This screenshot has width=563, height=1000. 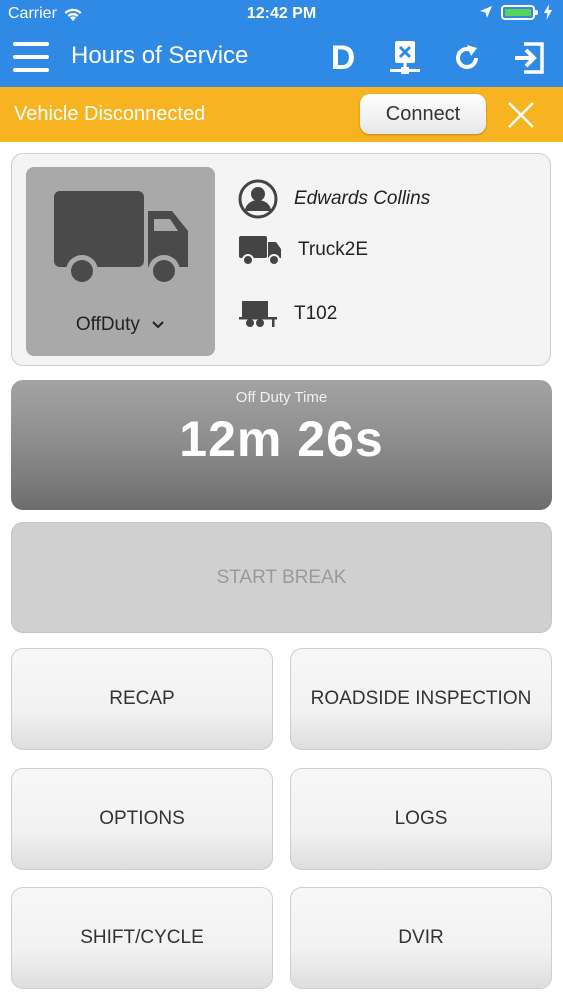 What do you see at coordinates (486, 12) in the screenshot?
I see `location-arrow-icon` at bounding box center [486, 12].